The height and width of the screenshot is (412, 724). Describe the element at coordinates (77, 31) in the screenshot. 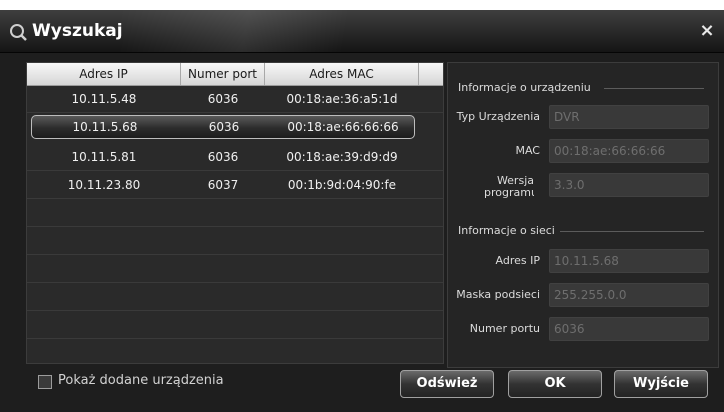

I see `dialog-title: Wyszukaj` at that location.